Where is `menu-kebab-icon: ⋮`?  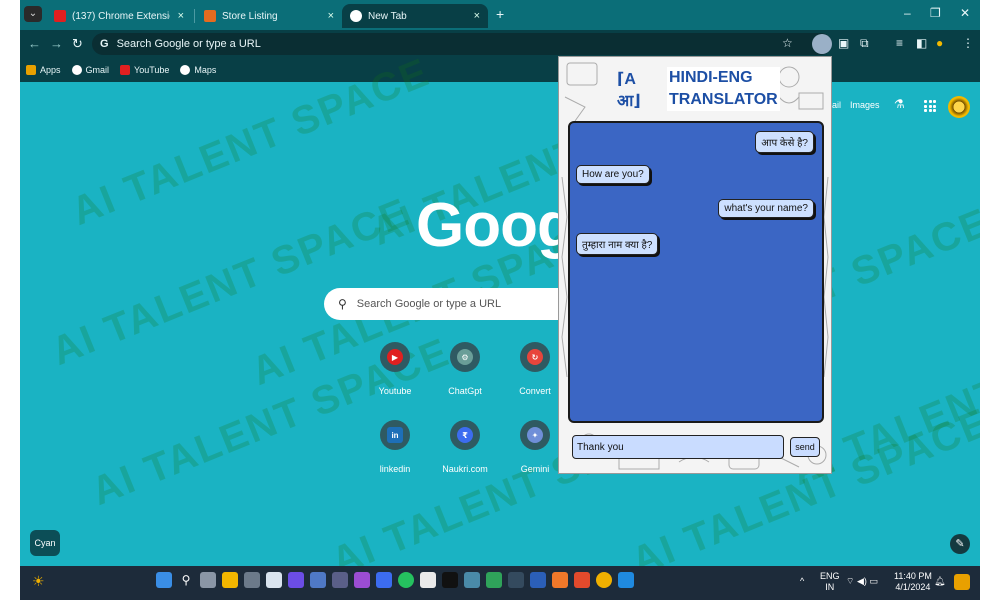
menu-kebab-icon: ⋮ is located at coordinates (968, 43).